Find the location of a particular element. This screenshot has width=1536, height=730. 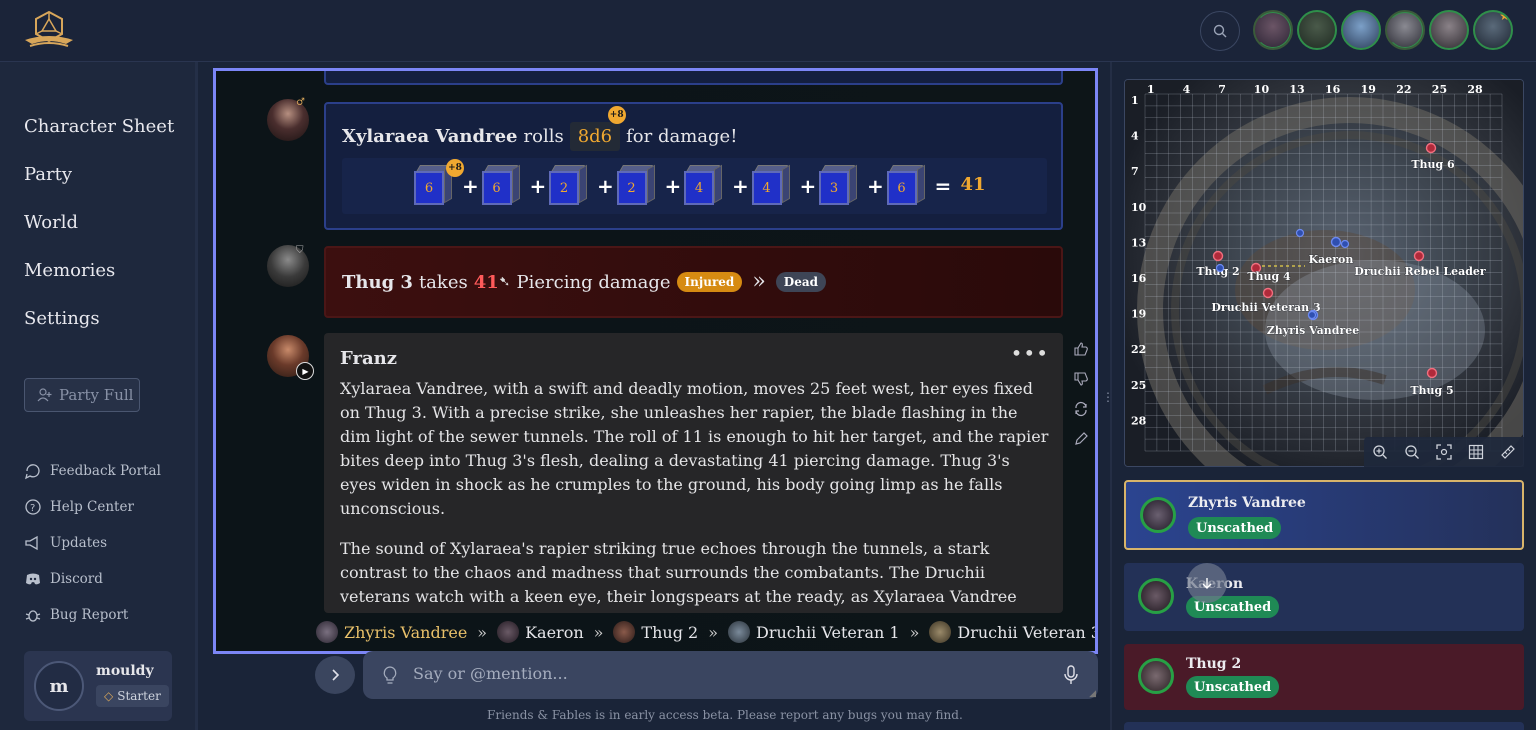

scroll-down-button is located at coordinates (1207, 583).